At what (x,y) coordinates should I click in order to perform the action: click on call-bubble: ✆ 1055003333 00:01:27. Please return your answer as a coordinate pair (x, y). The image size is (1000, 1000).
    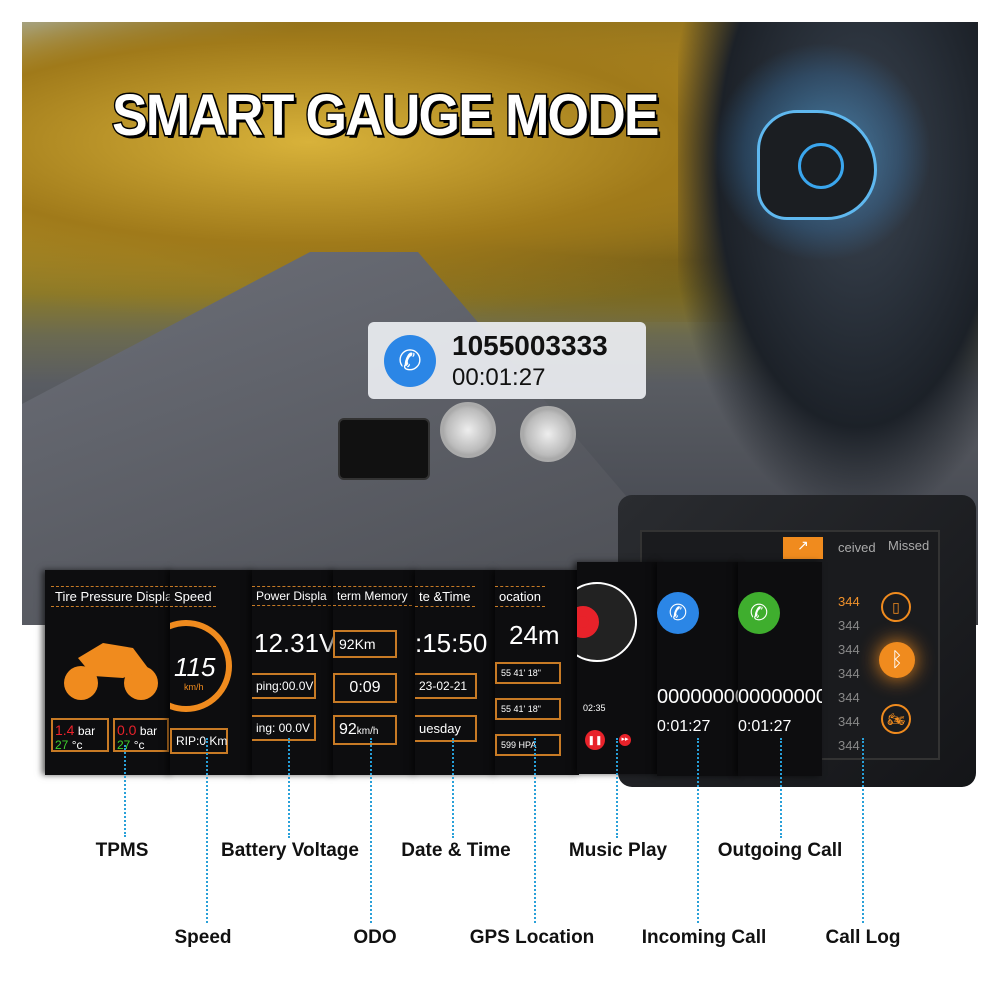
    Looking at the image, I should click on (507, 360).